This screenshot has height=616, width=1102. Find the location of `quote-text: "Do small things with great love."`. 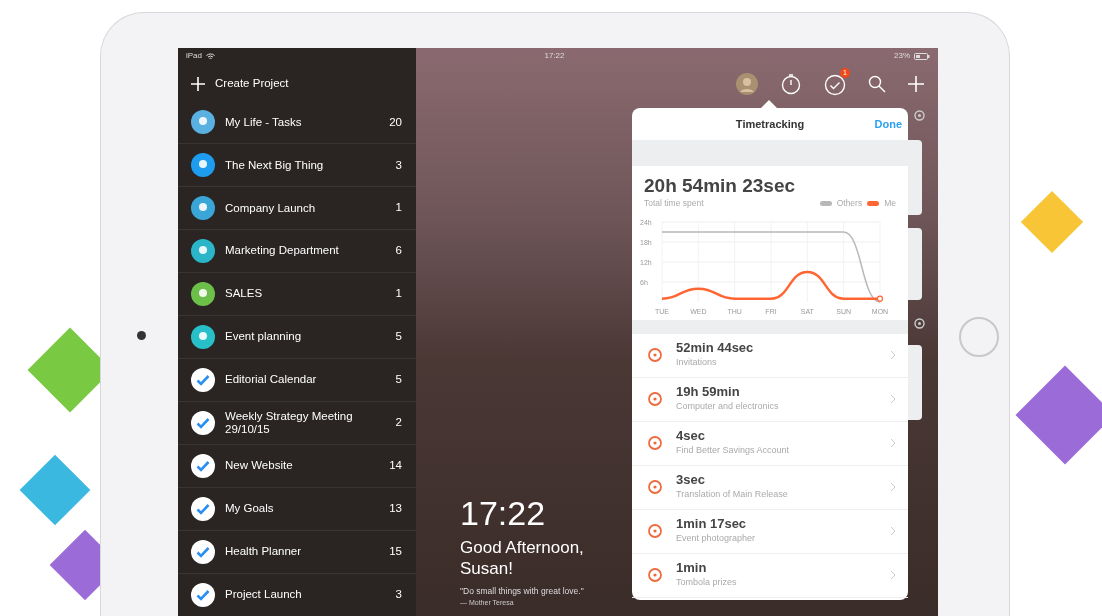

quote-text: "Do small things with great love." is located at coordinates (522, 591).